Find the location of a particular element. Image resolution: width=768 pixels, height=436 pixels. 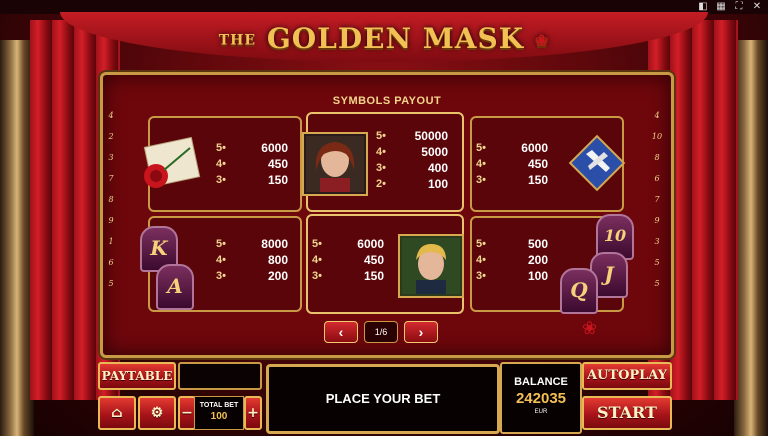

payout-box-gloves: 5• 6000 4• 450 3• 150 is located at coordinates (548, 164).